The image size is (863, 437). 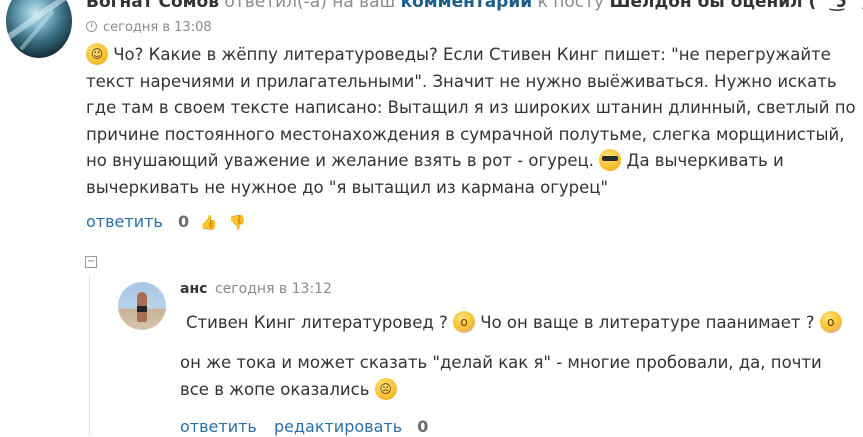 I want to click on reply-timestamp: сегодня в 13:12, so click(x=273, y=289).